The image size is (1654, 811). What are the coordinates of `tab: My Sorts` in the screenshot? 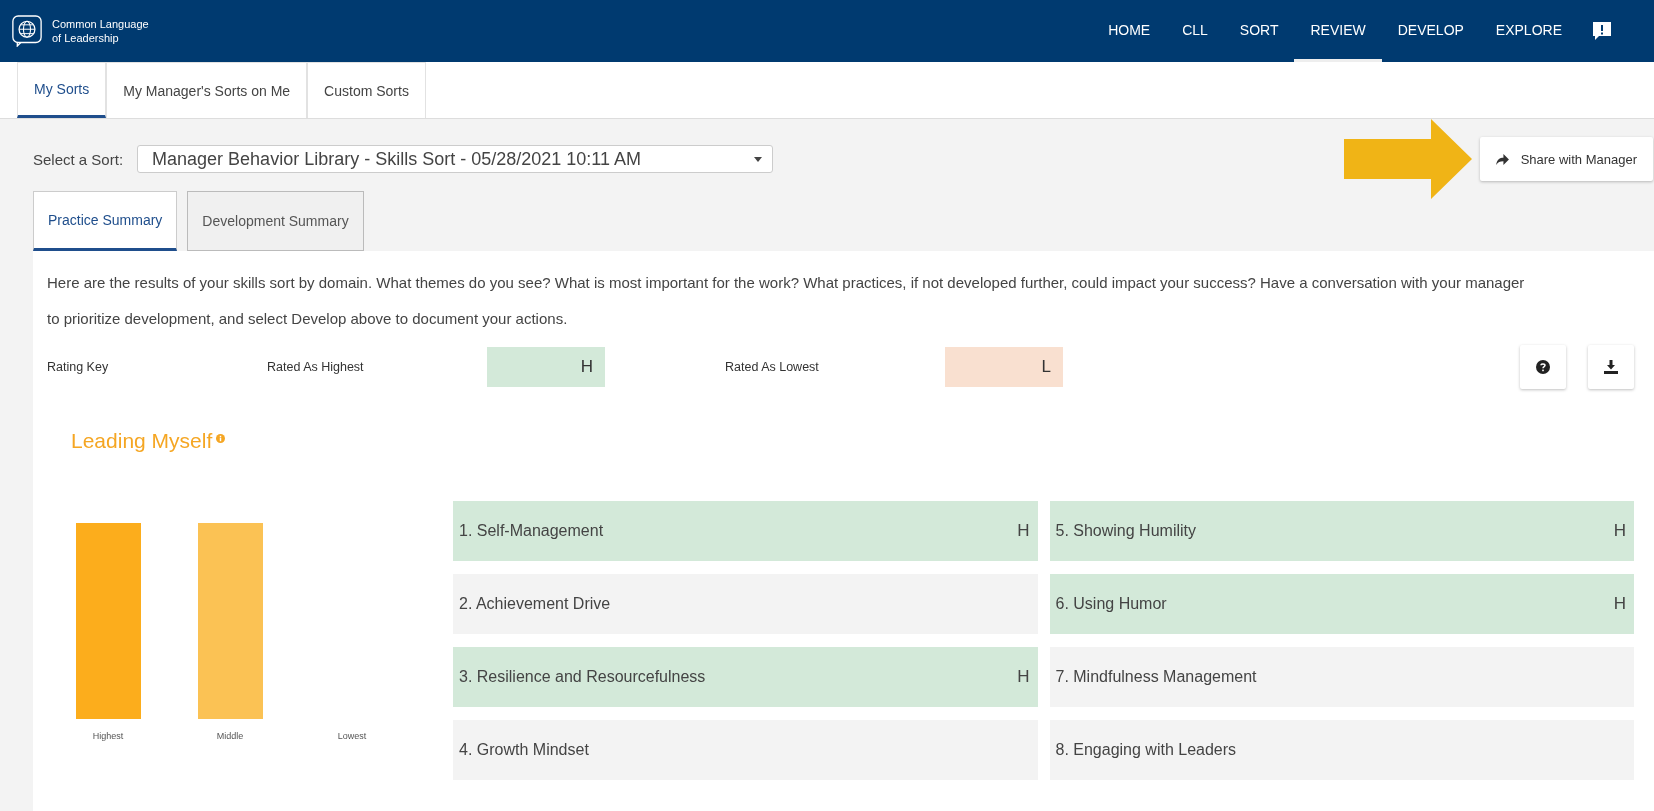 It's located at (62, 90).